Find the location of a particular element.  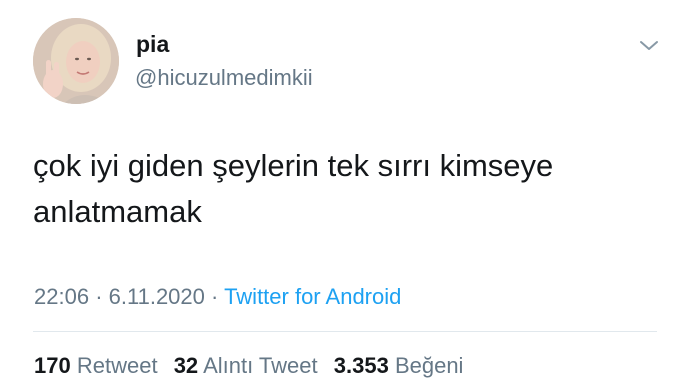

avatar is located at coordinates (76, 61).